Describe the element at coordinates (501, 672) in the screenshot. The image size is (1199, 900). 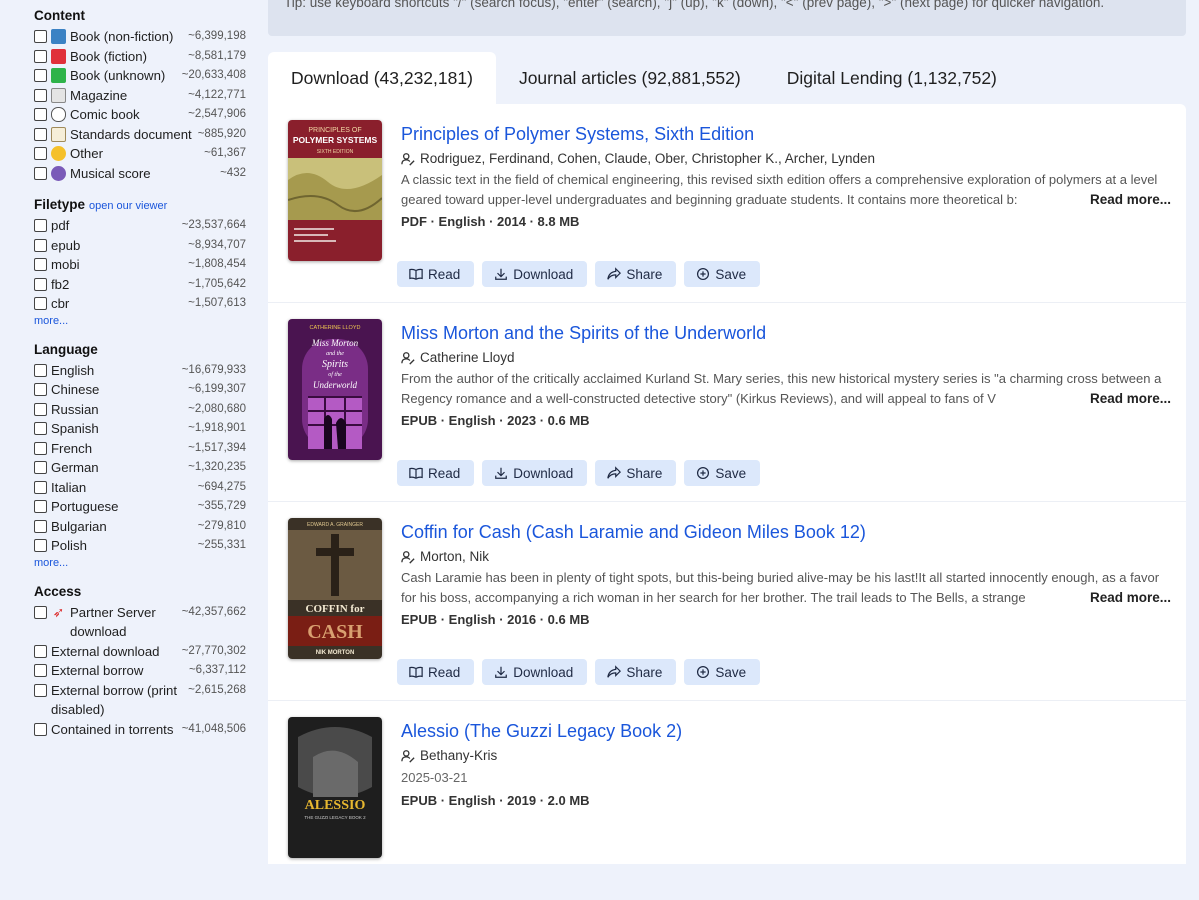
I see `download-icon` at that location.